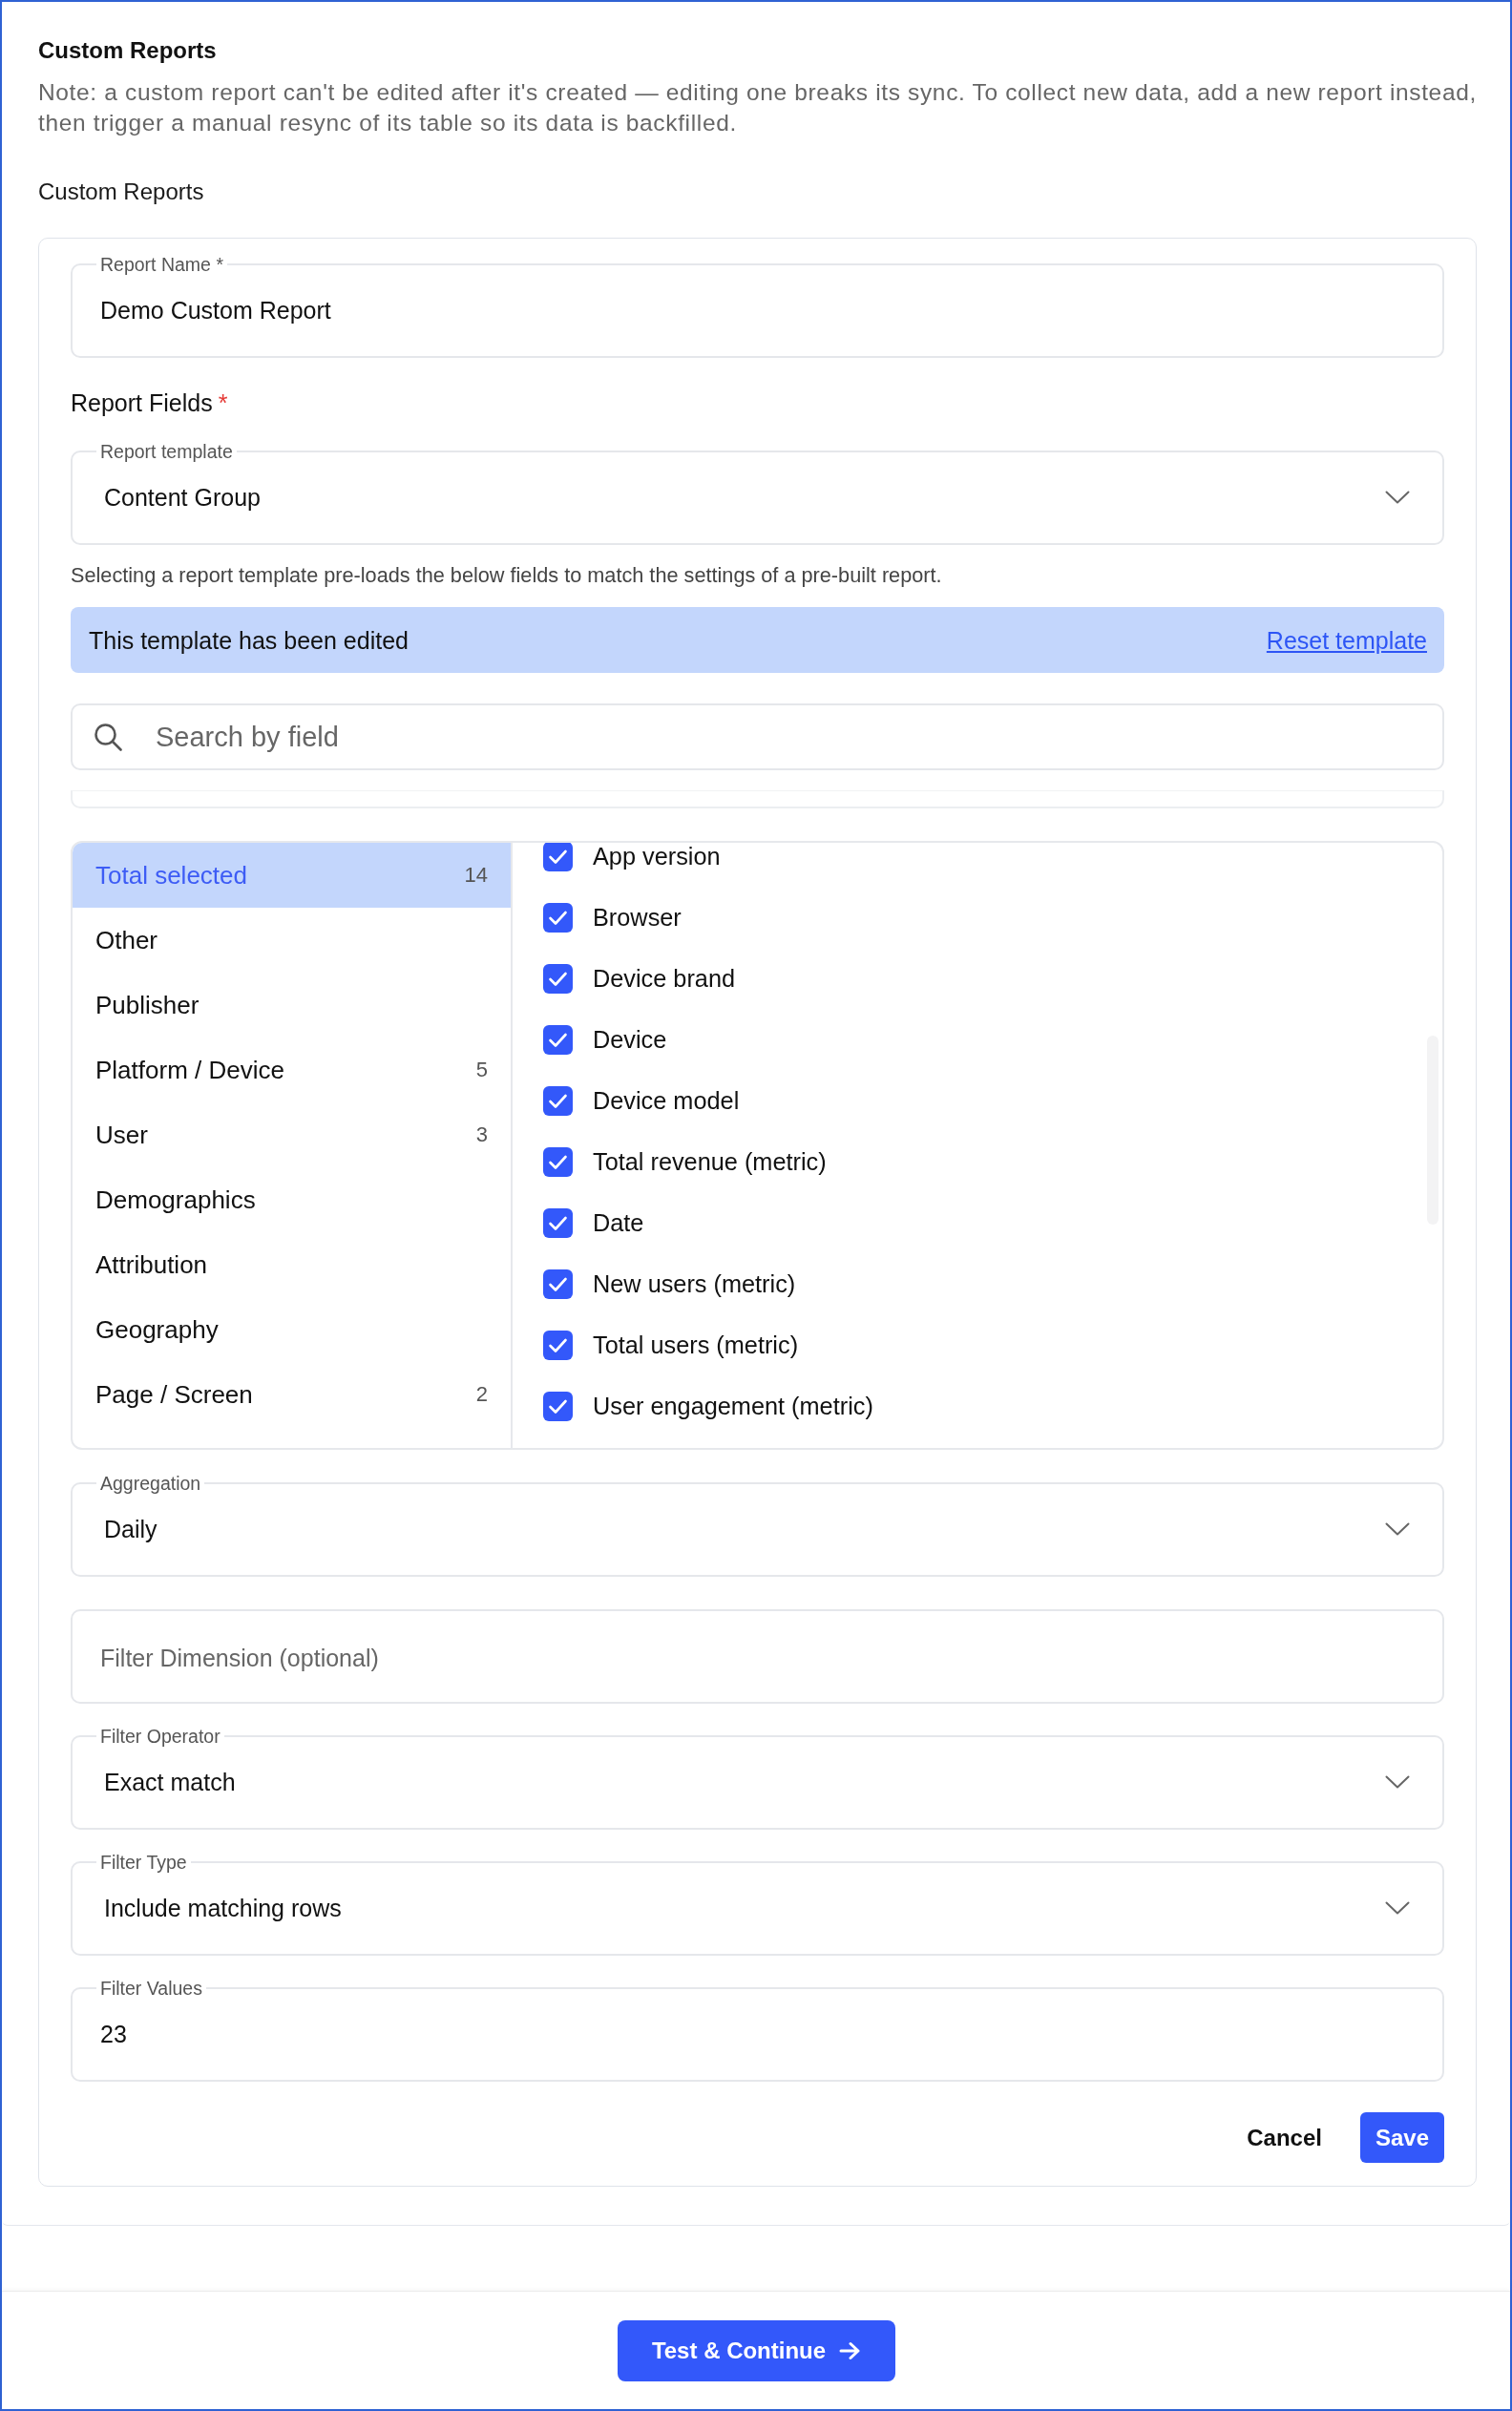  Describe the element at coordinates (694, 1283) in the screenshot. I see `option-label: New users (metric)` at that location.